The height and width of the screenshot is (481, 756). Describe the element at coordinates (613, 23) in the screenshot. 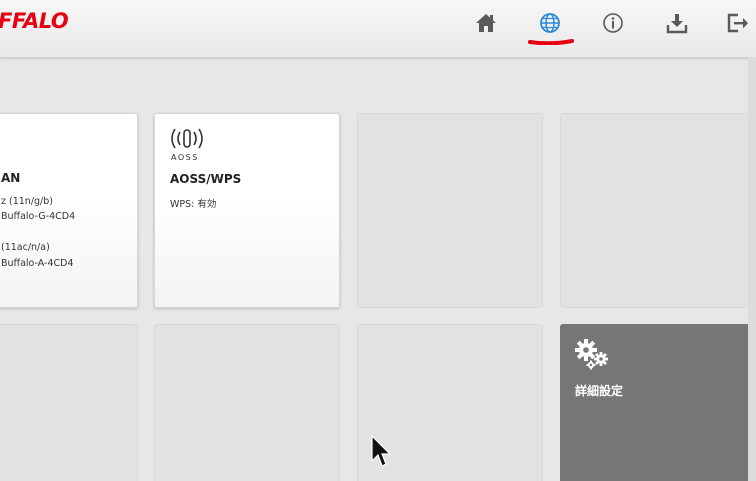

I see `info-icon` at that location.